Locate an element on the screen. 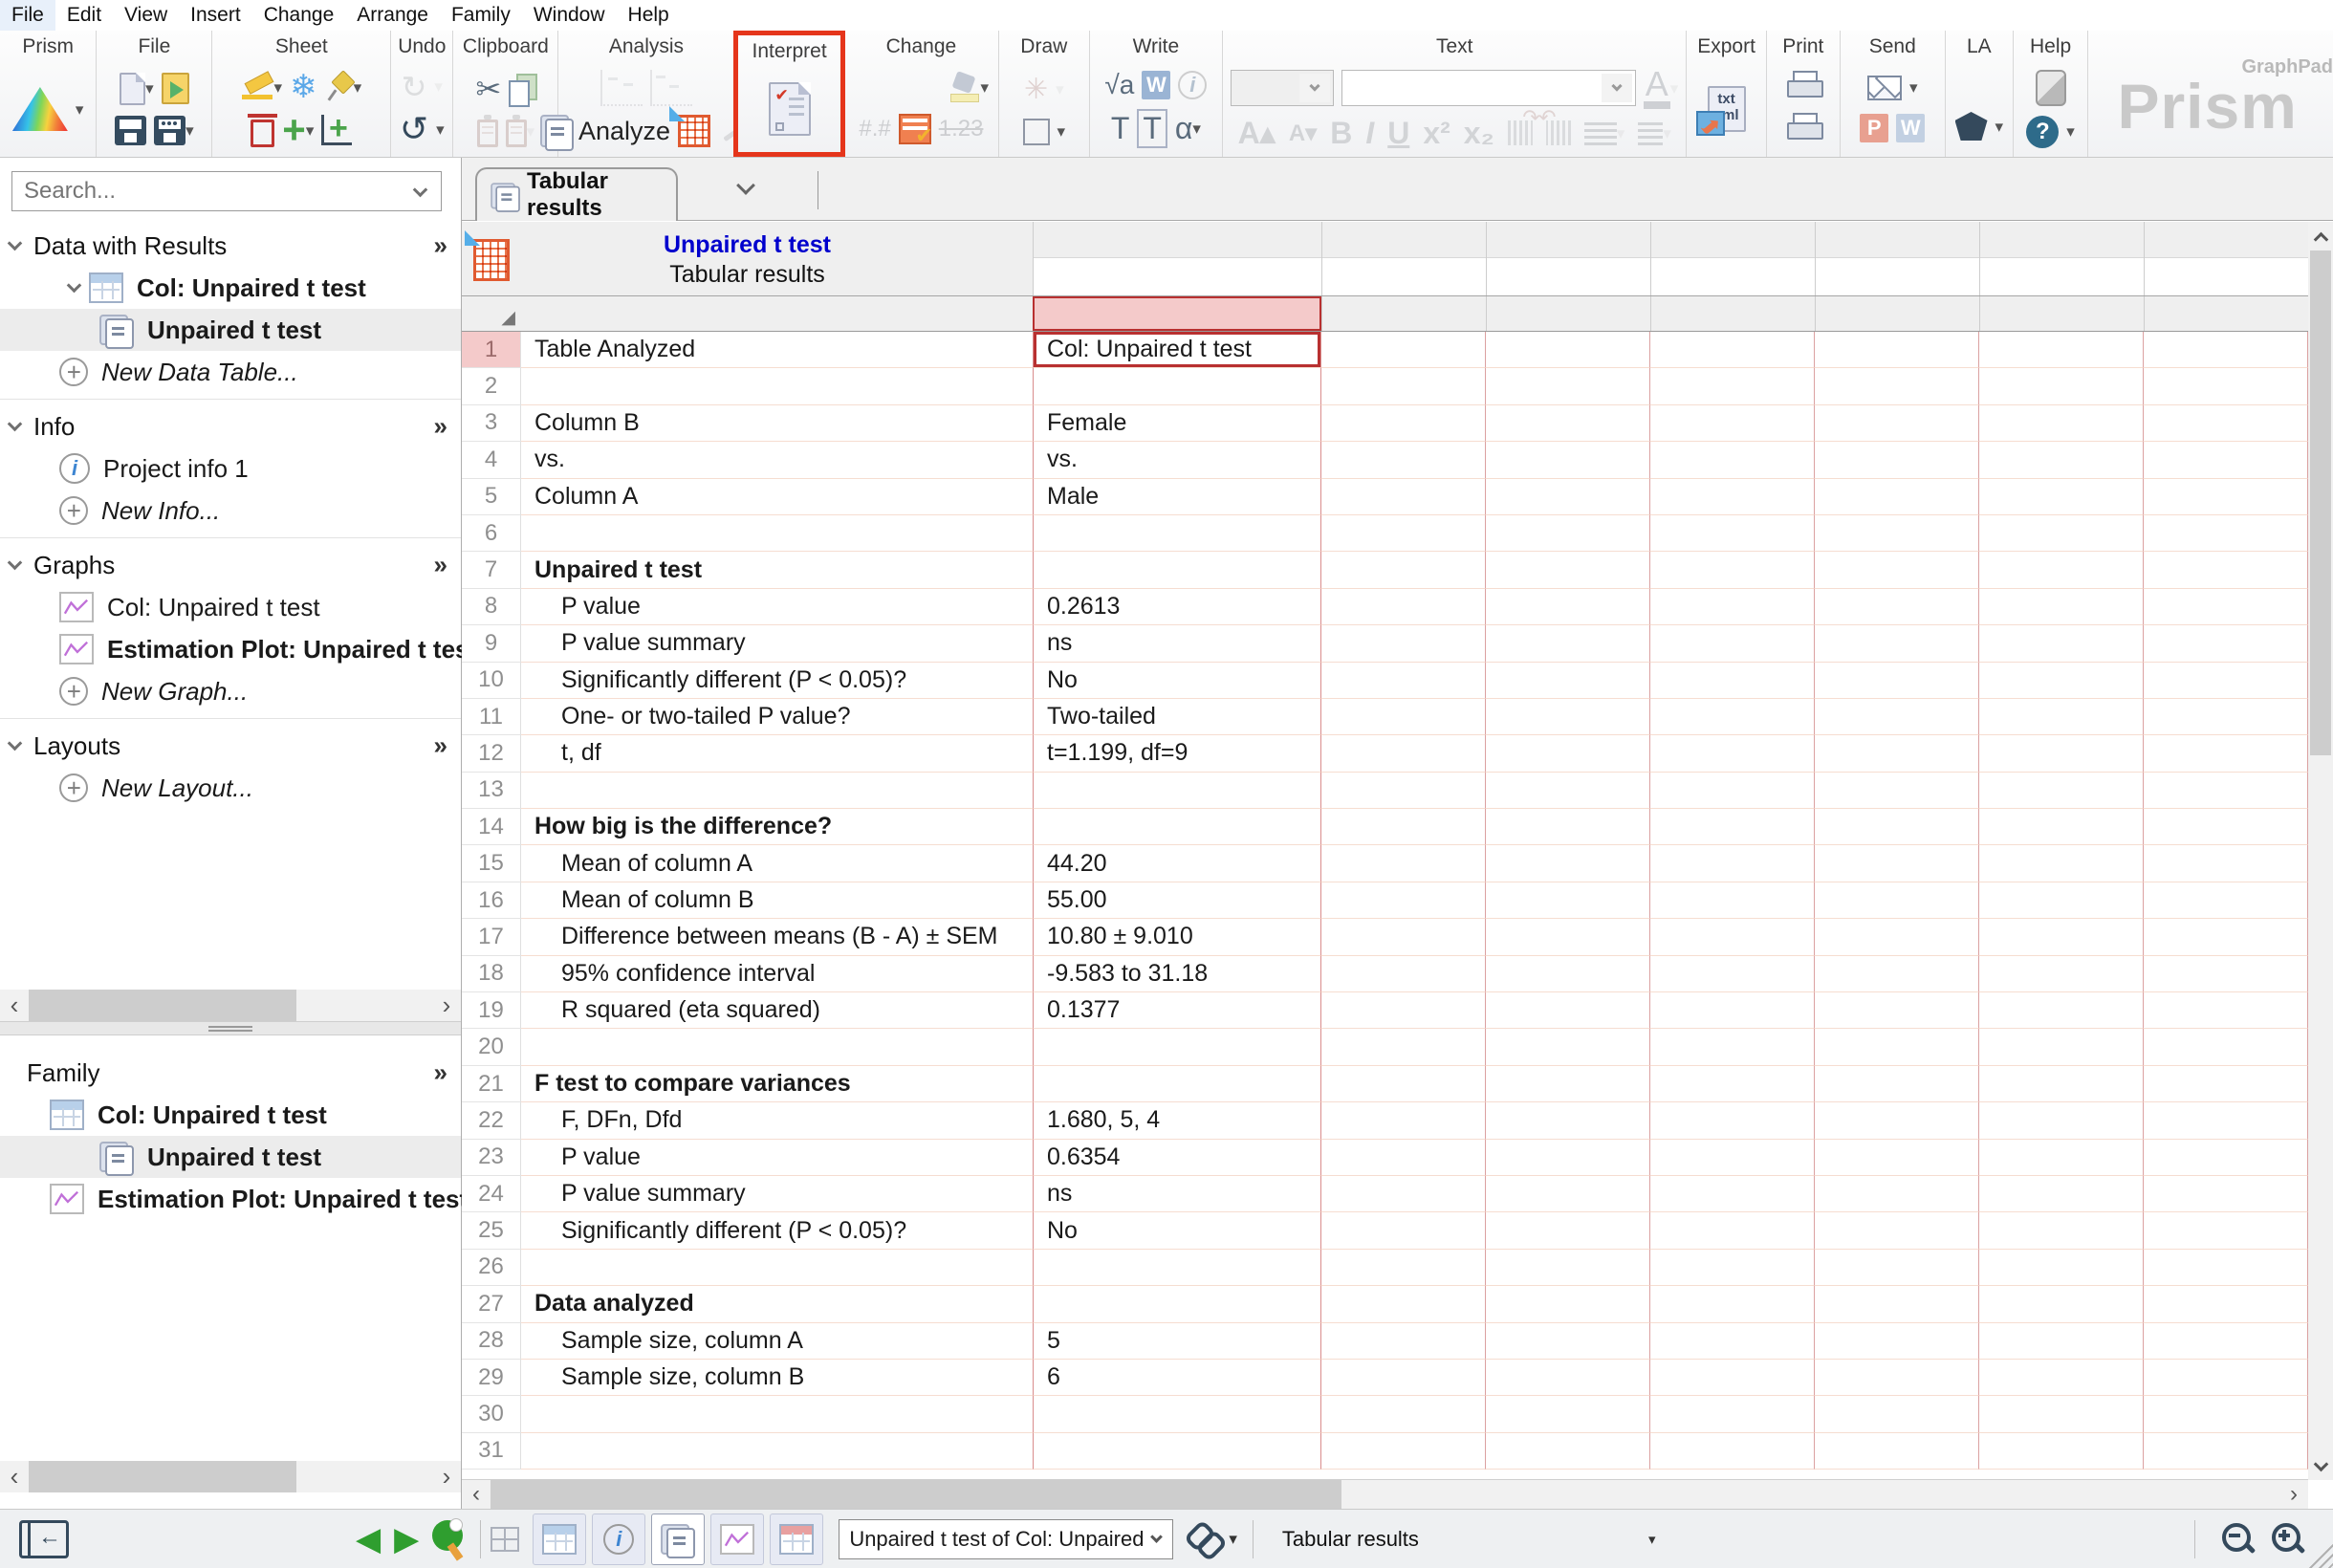 The height and width of the screenshot is (1568, 2333). row-label-cell: F test to compare variances is located at coordinates (777, 1084).